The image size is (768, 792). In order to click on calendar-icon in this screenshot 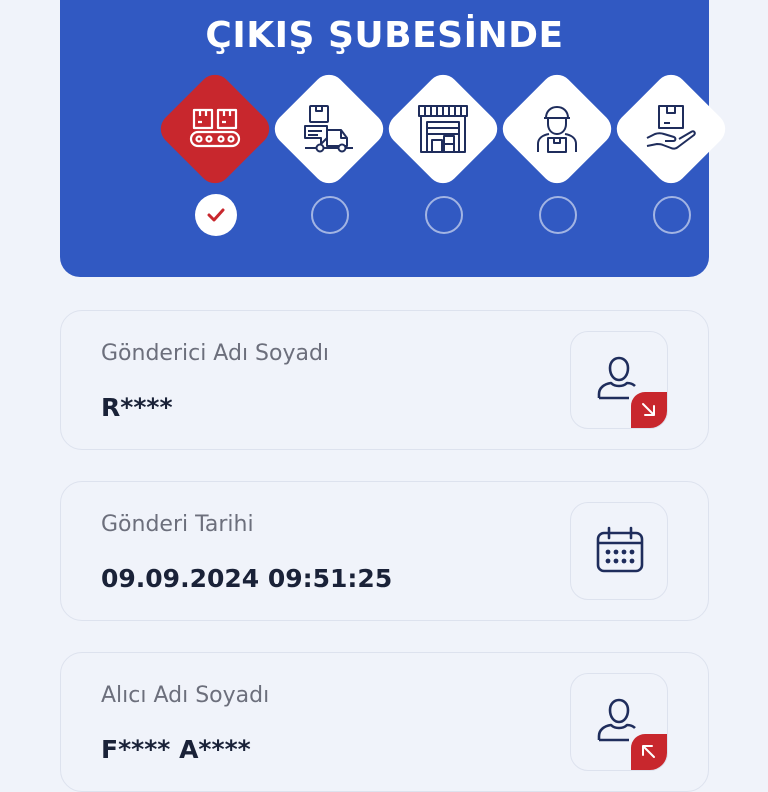, I will do `click(620, 549)`.